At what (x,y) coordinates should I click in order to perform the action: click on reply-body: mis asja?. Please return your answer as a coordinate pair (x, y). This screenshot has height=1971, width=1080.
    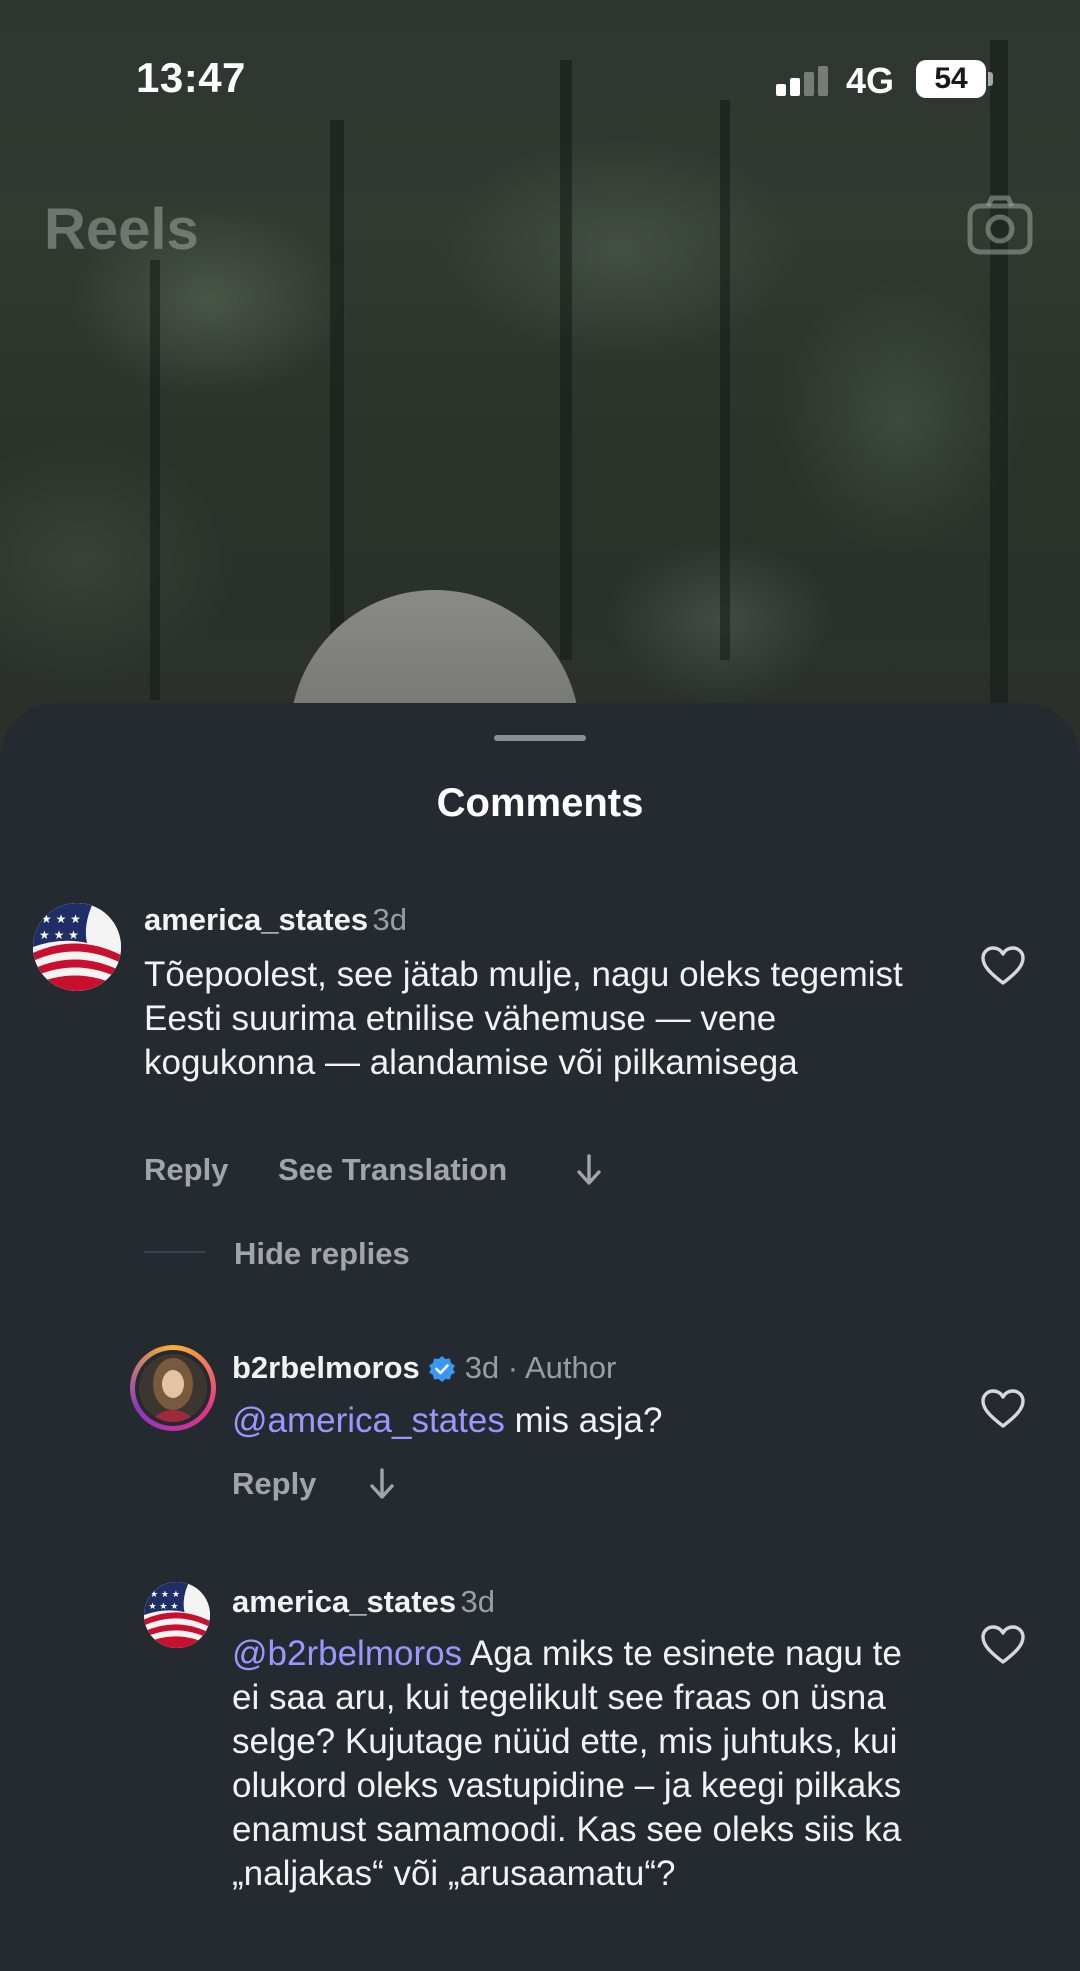
    Looking at the image, I should click on (583, 1420).